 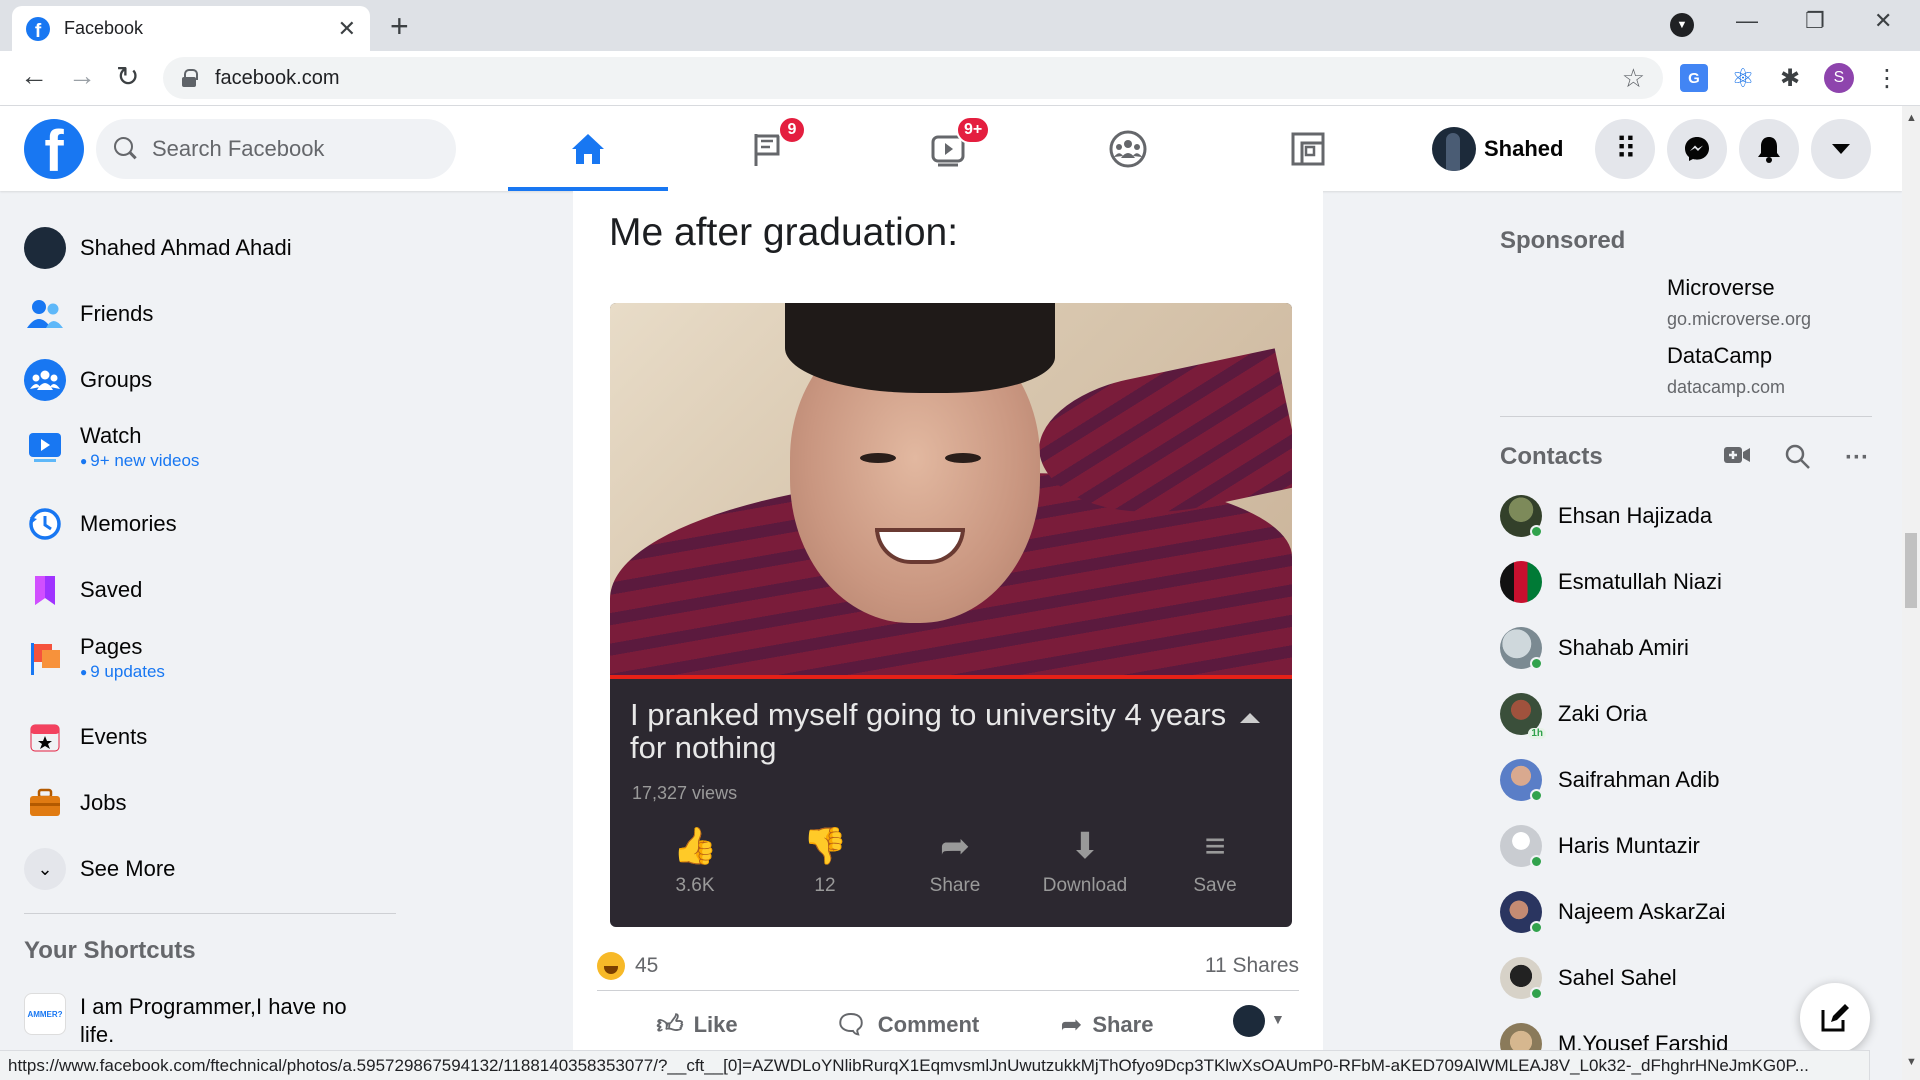 What do you see at coordinates (1551, 456) in the screenshot?
I see `contacts-heading: Contacts` at bounding box center [1551, 456].